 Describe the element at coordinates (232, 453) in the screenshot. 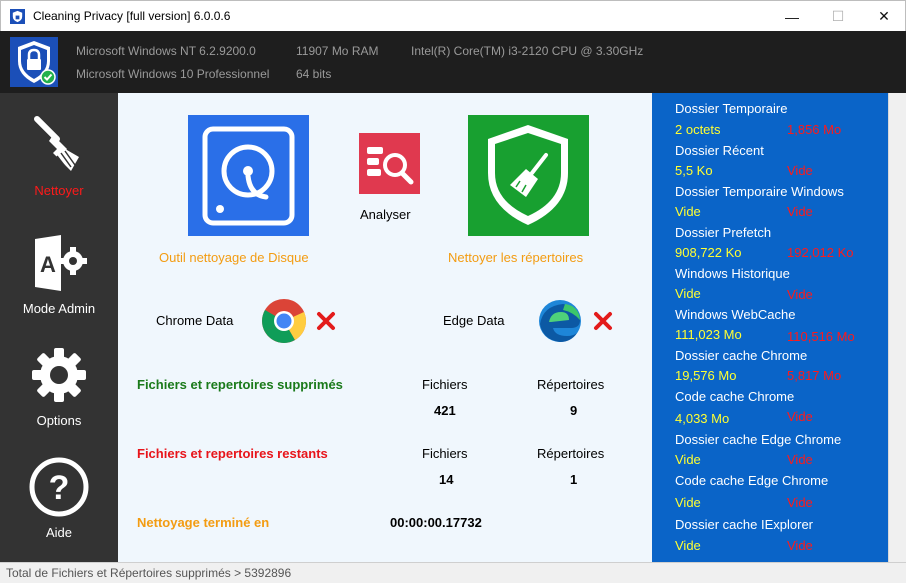

I see `remaining-heading: Fichiers et repertoires restants` at that location.